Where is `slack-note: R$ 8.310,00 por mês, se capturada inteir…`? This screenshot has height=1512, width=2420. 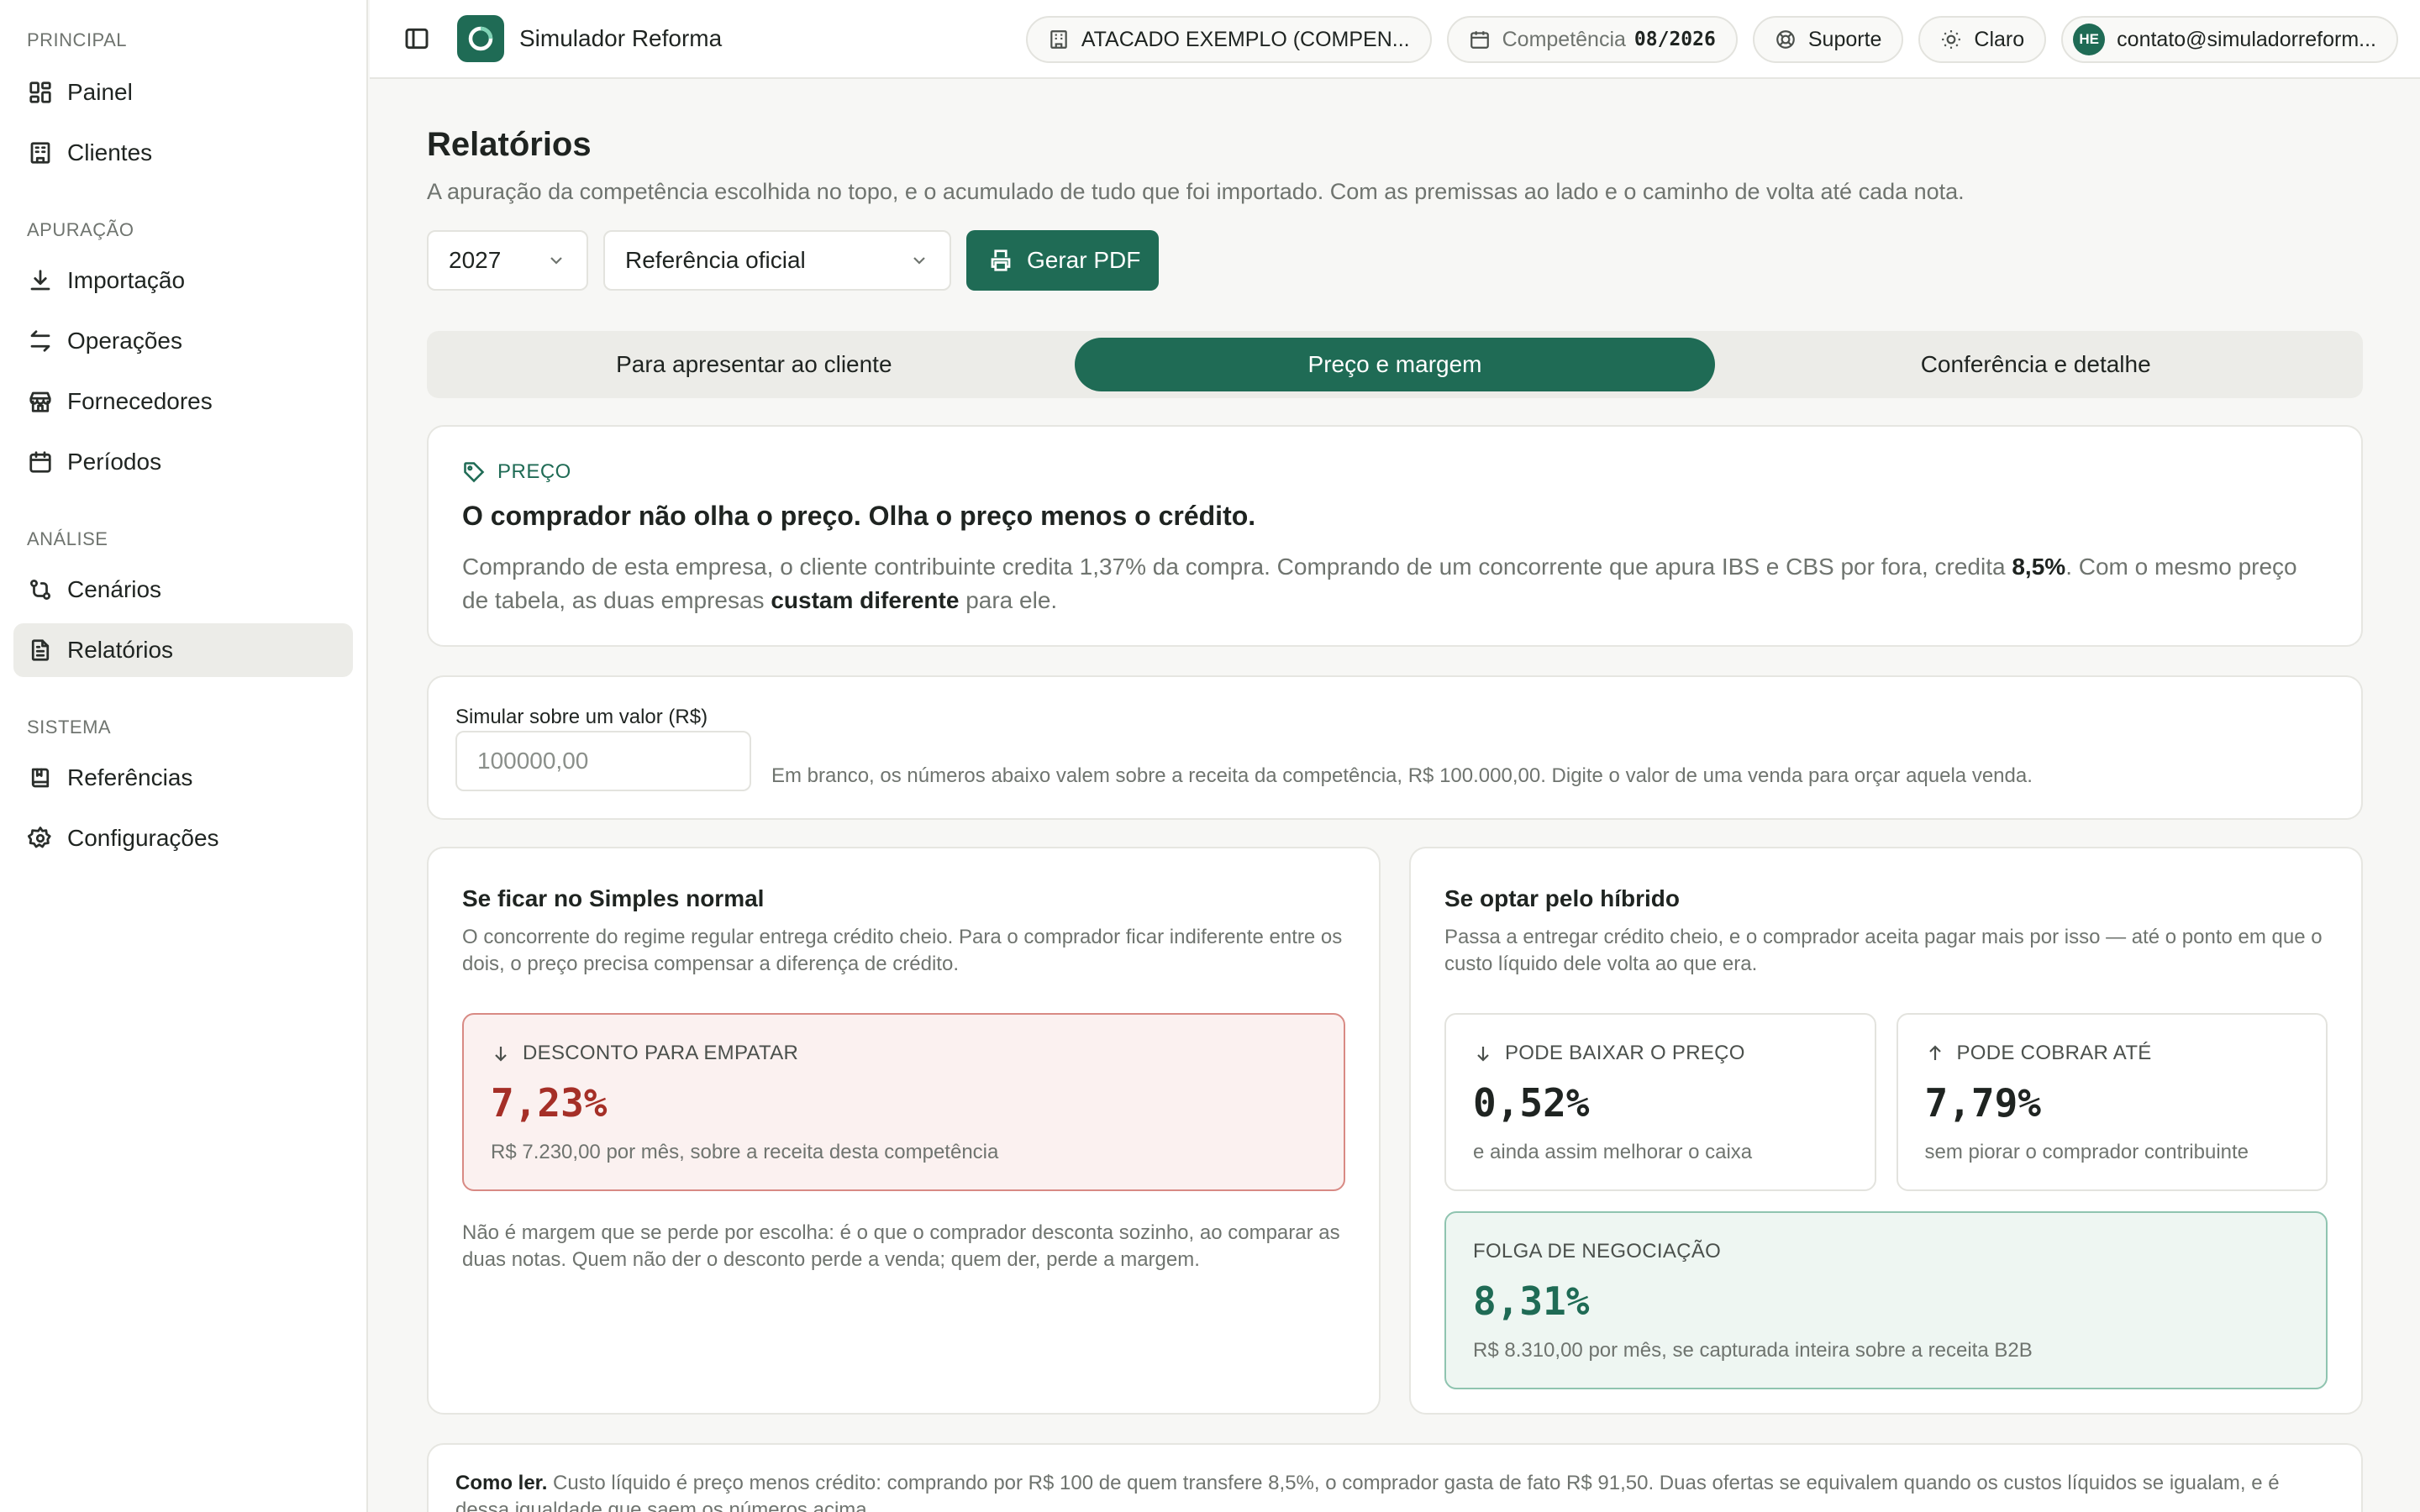
slack-note: R$ 8.310,00 por mês, se capturada inteir… is located at coordinates (1753, 1350).